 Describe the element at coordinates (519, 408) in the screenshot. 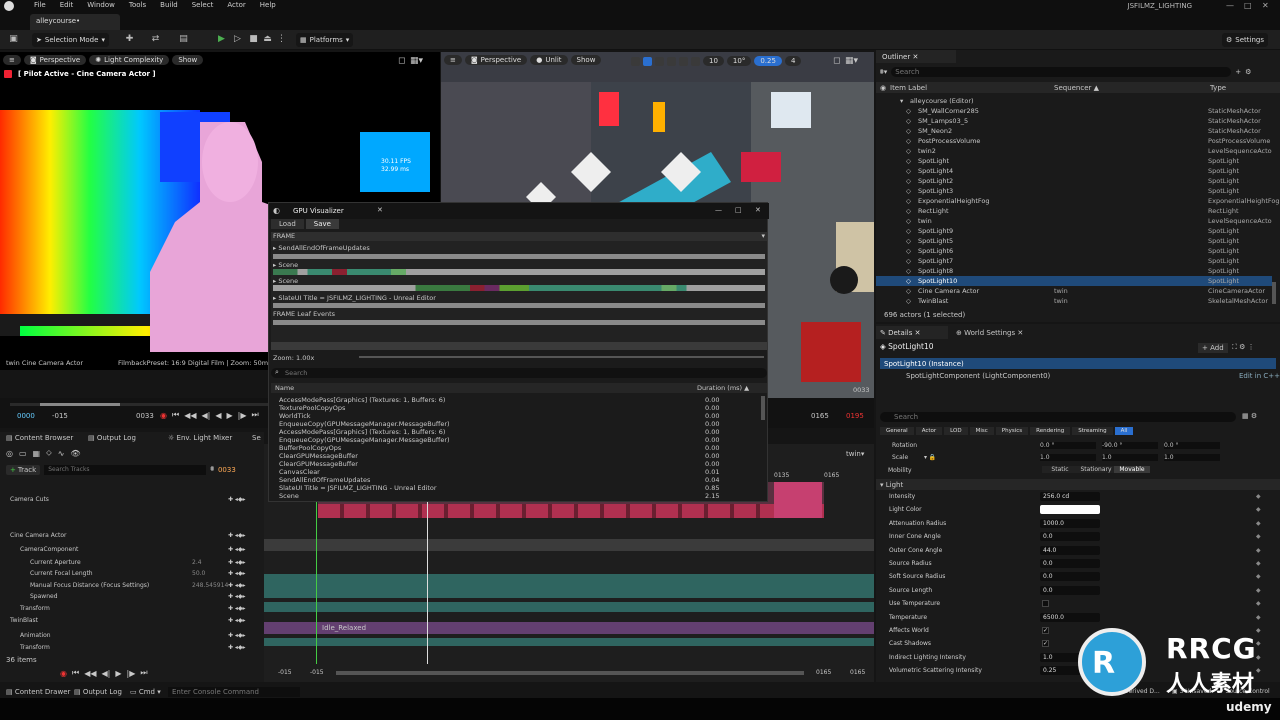

I see `gpu-list-item: TexturePoolCopyOps 0.00` at that location.